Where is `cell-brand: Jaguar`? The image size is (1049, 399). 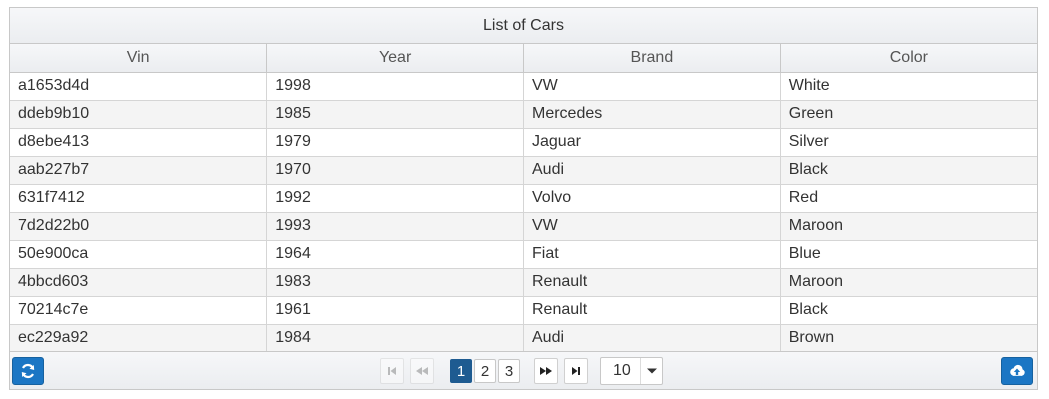 cell-brand: Jaguar is located at coordinates (652, 142).